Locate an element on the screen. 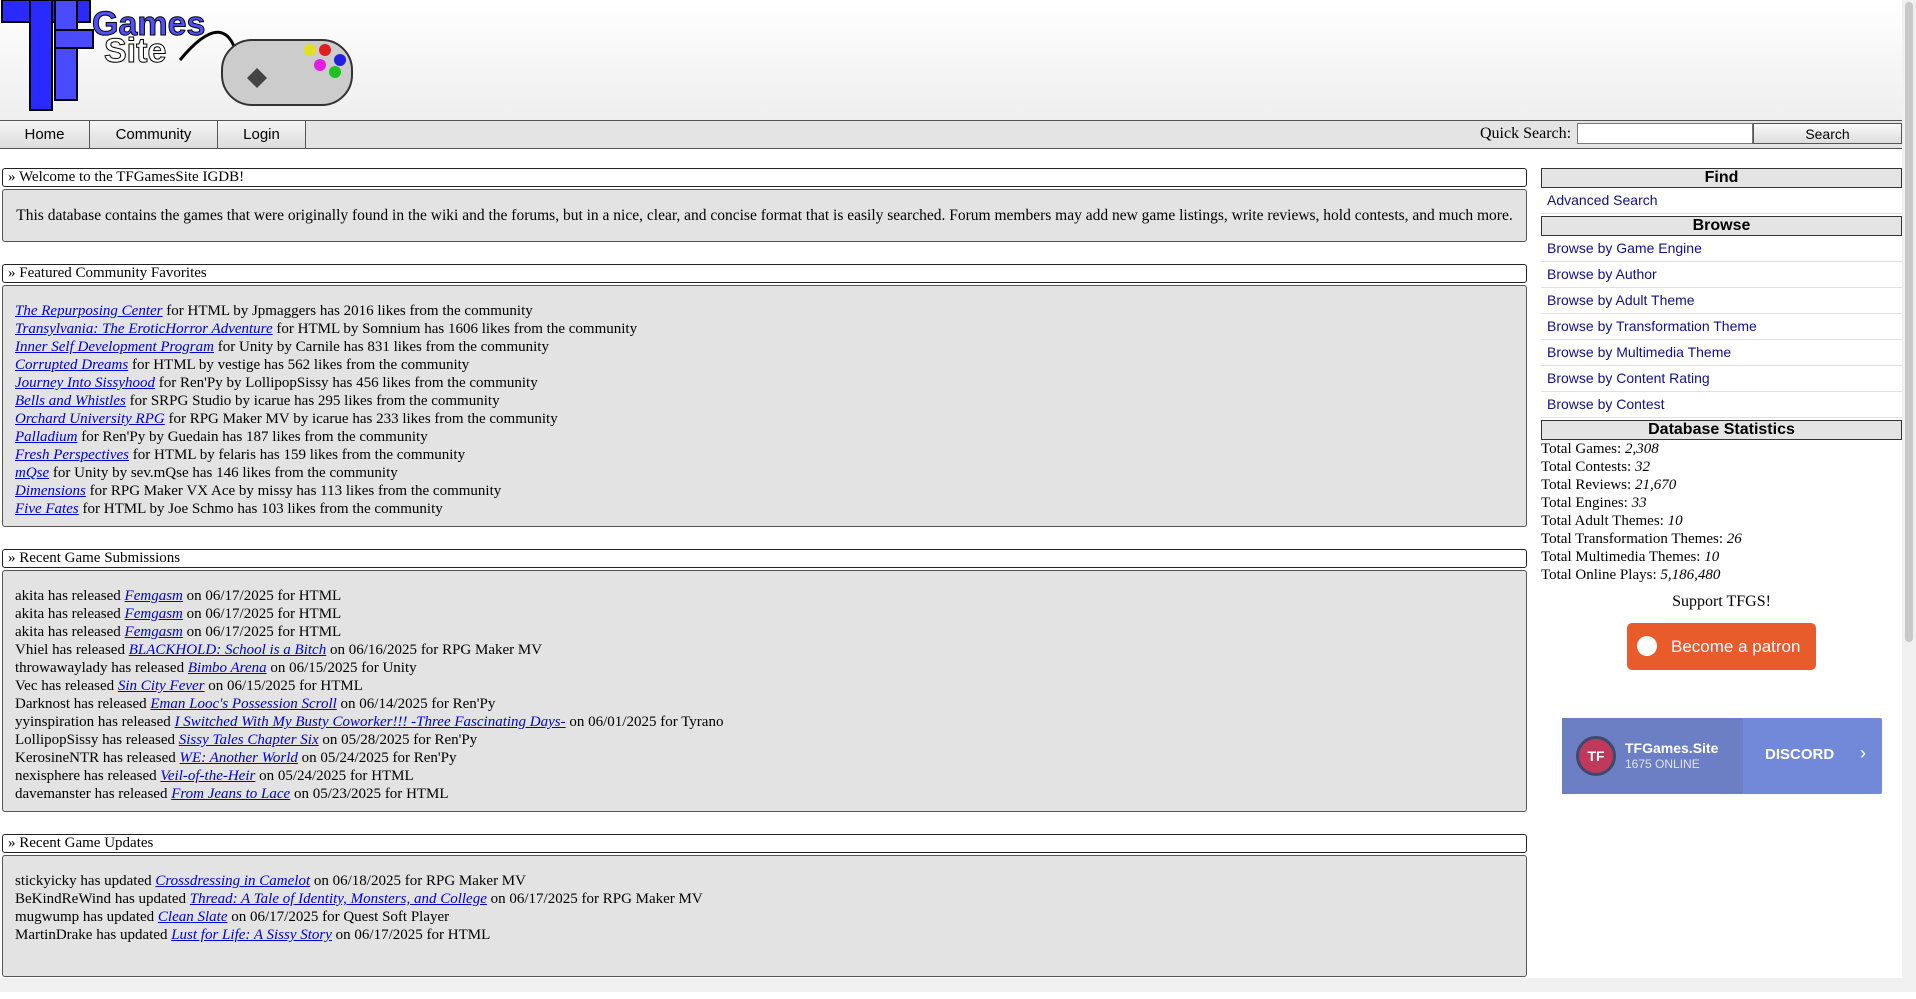 Image resolution: width=1916 pixels, height=999 pixels. support-text: Support TFGS! is located at coordinates (1721, 601).